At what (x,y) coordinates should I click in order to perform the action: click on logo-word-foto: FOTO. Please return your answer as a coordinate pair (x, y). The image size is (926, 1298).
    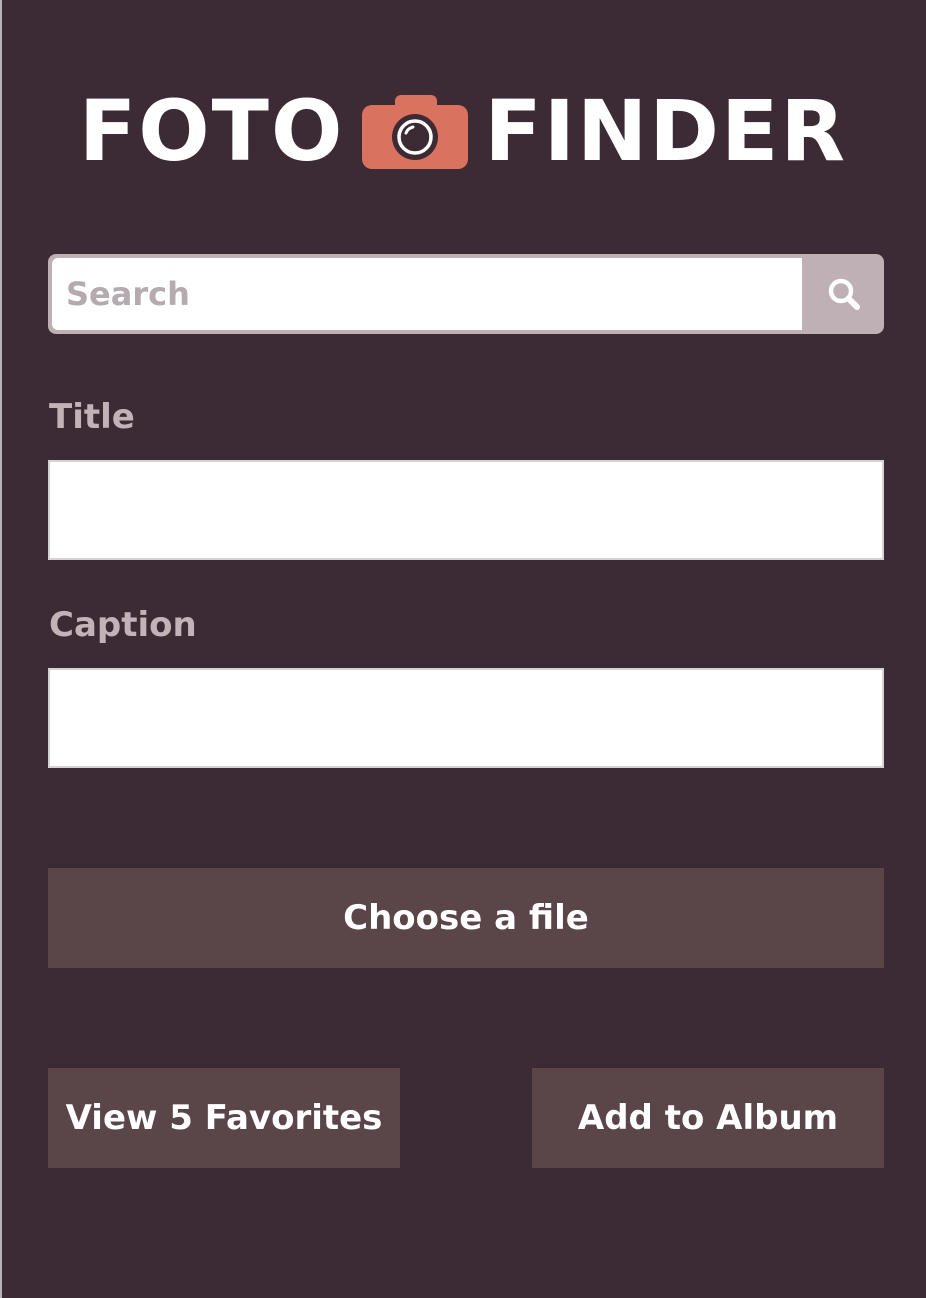
    Looking at the image, I should click on (211, 131).